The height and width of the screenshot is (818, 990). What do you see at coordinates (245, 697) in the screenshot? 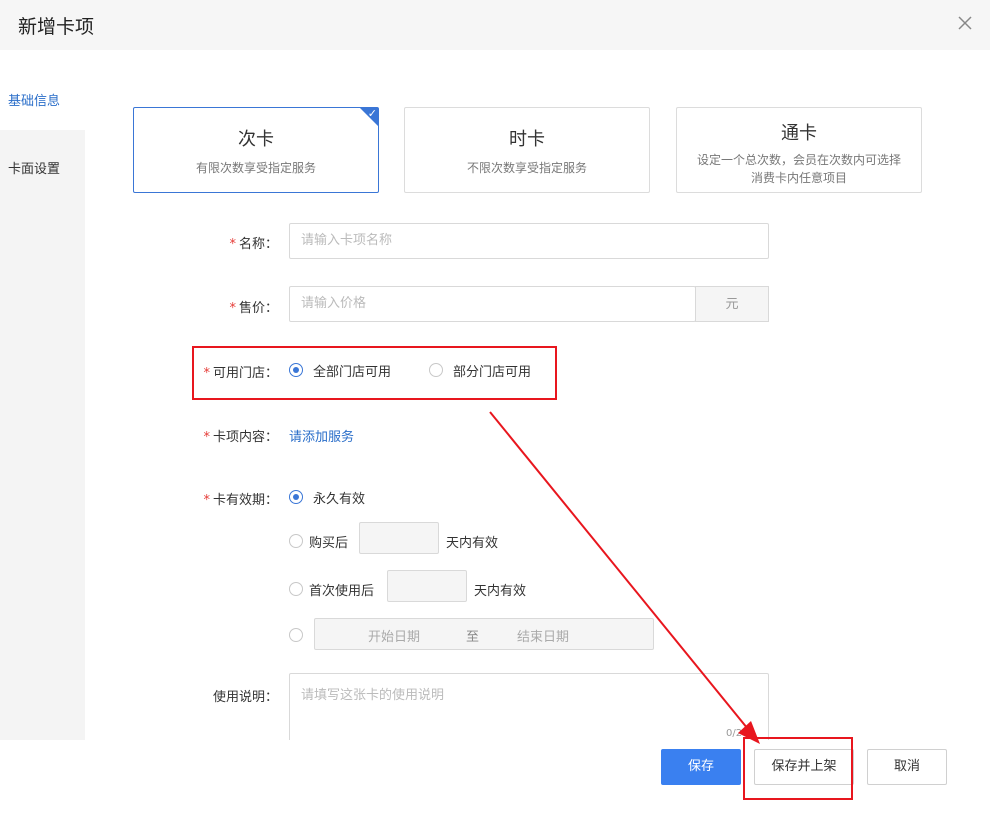
I see `notes-label: 使用说明：` at bounding box center [245, 697].